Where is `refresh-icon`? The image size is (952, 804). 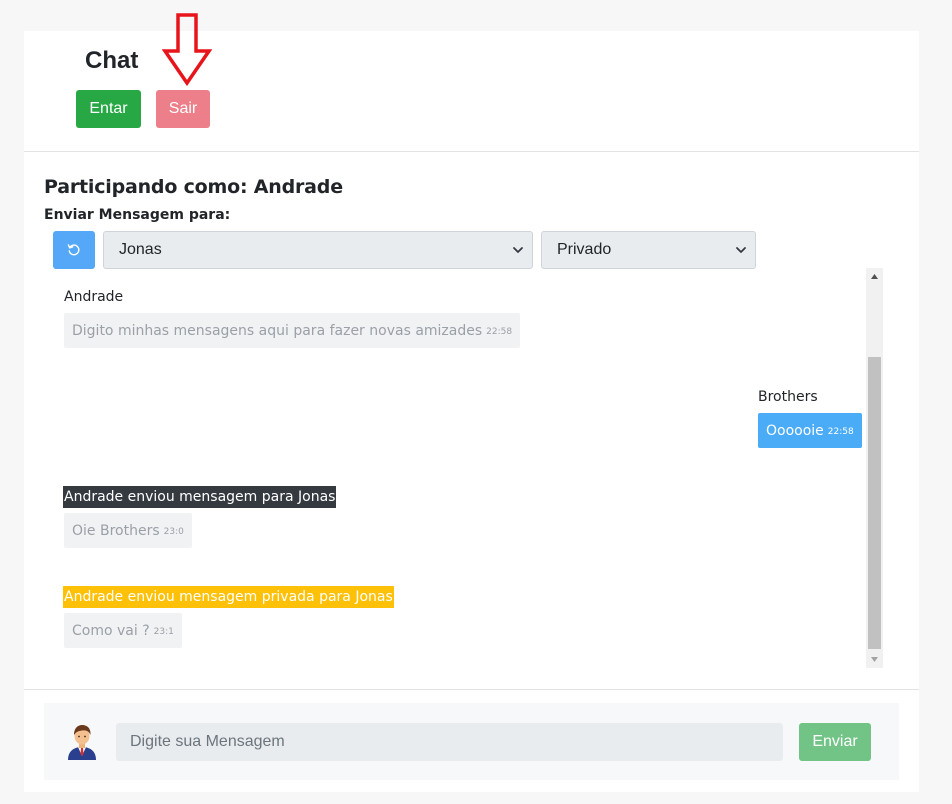
refresh-icon is located at coordinates (73, 250).